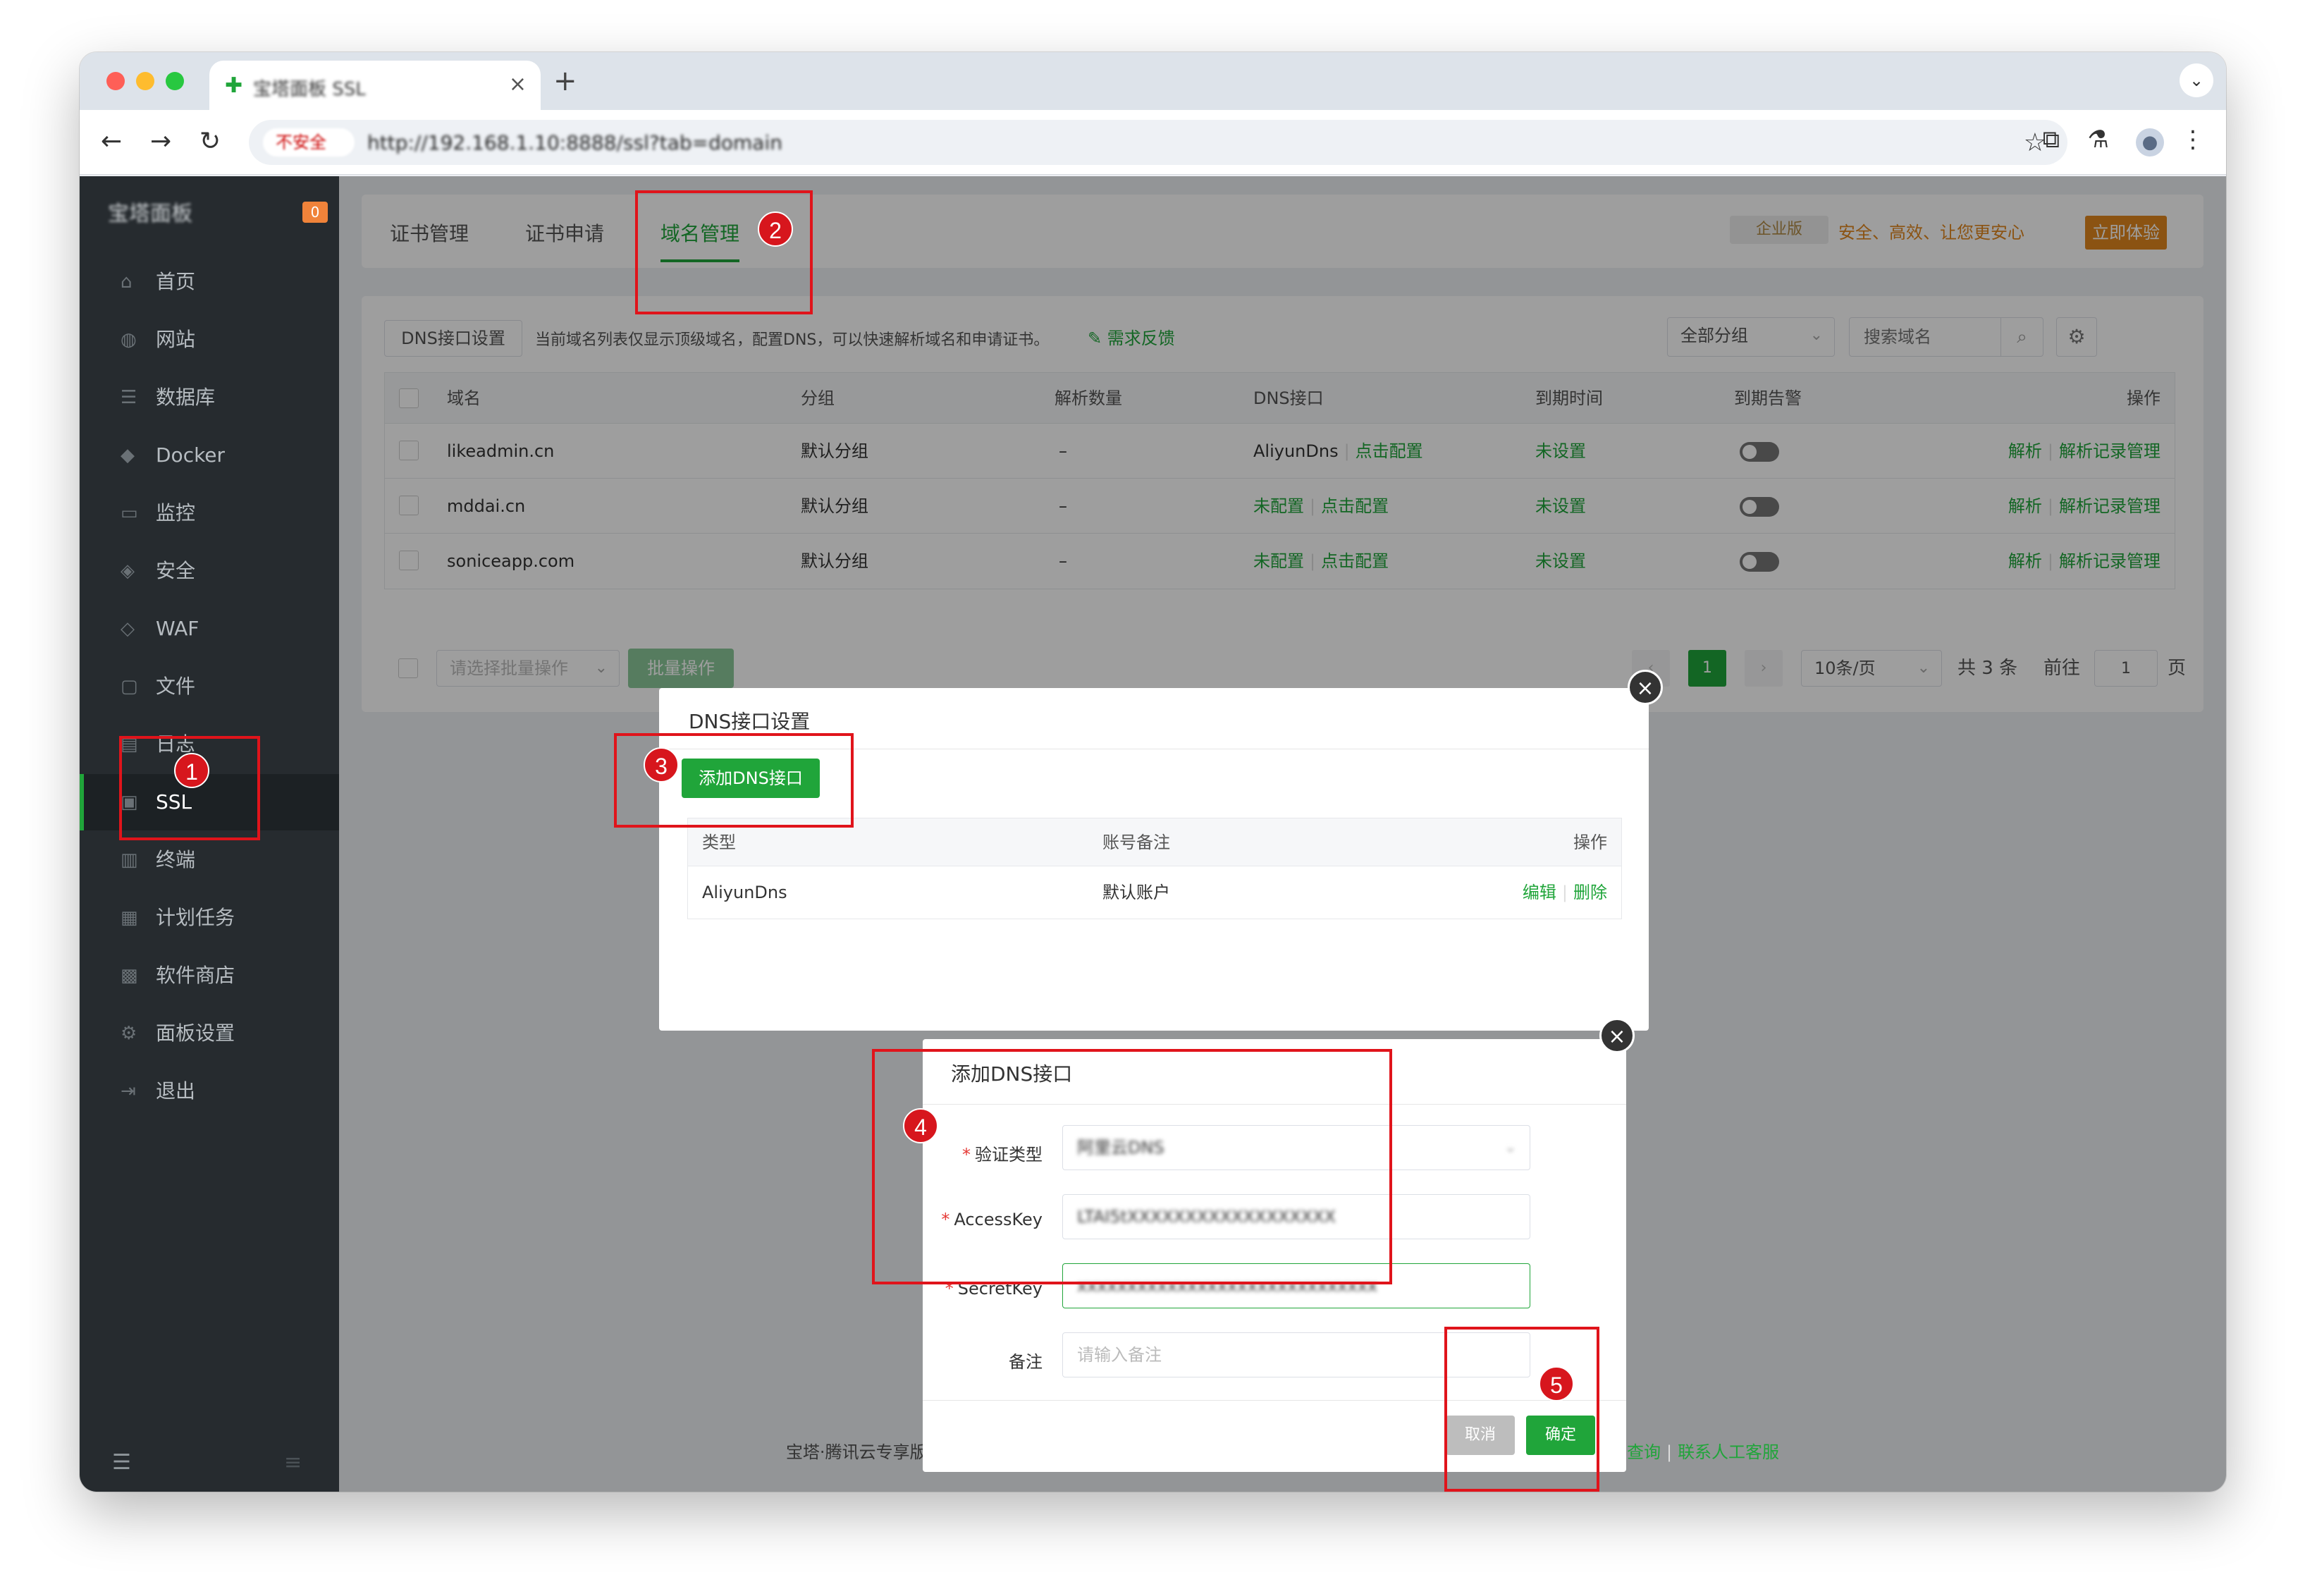 This screenshot has width=2305, height=1596. I want to click on dns-type: AliyunDns, so click(744, 892).